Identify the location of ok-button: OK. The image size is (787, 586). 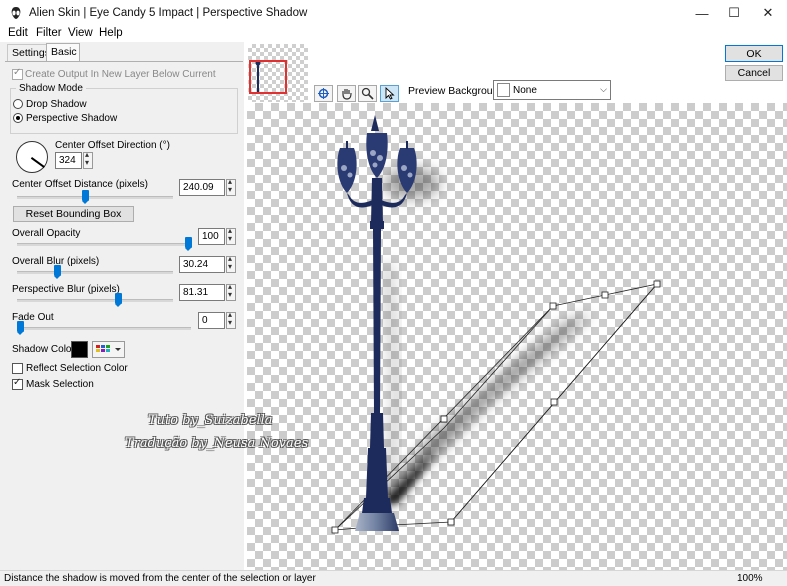
(754, 53).